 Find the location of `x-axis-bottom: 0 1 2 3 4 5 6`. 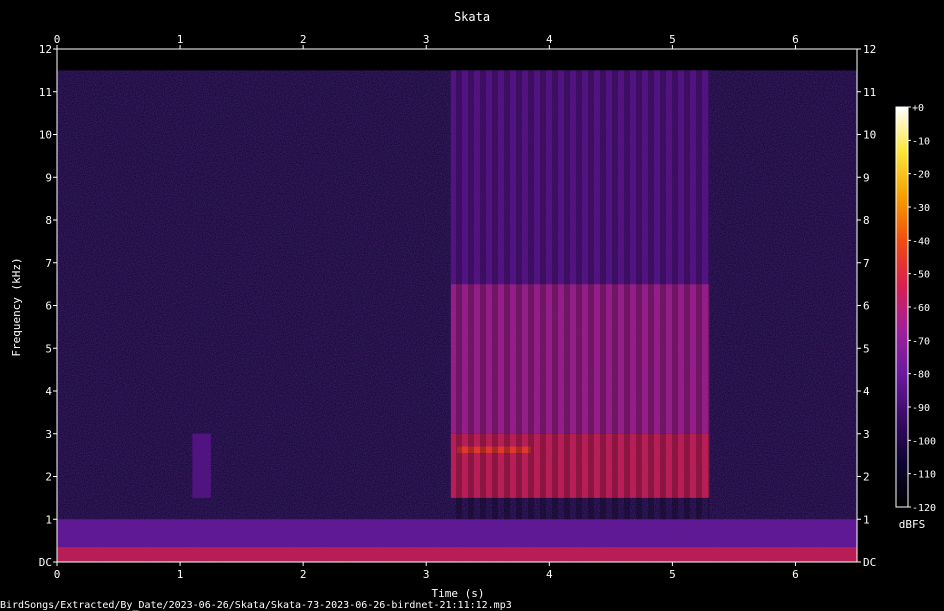

x-axis-bottom: 0 1 2 3 4 5 6 is located at coordinates (426, 571).